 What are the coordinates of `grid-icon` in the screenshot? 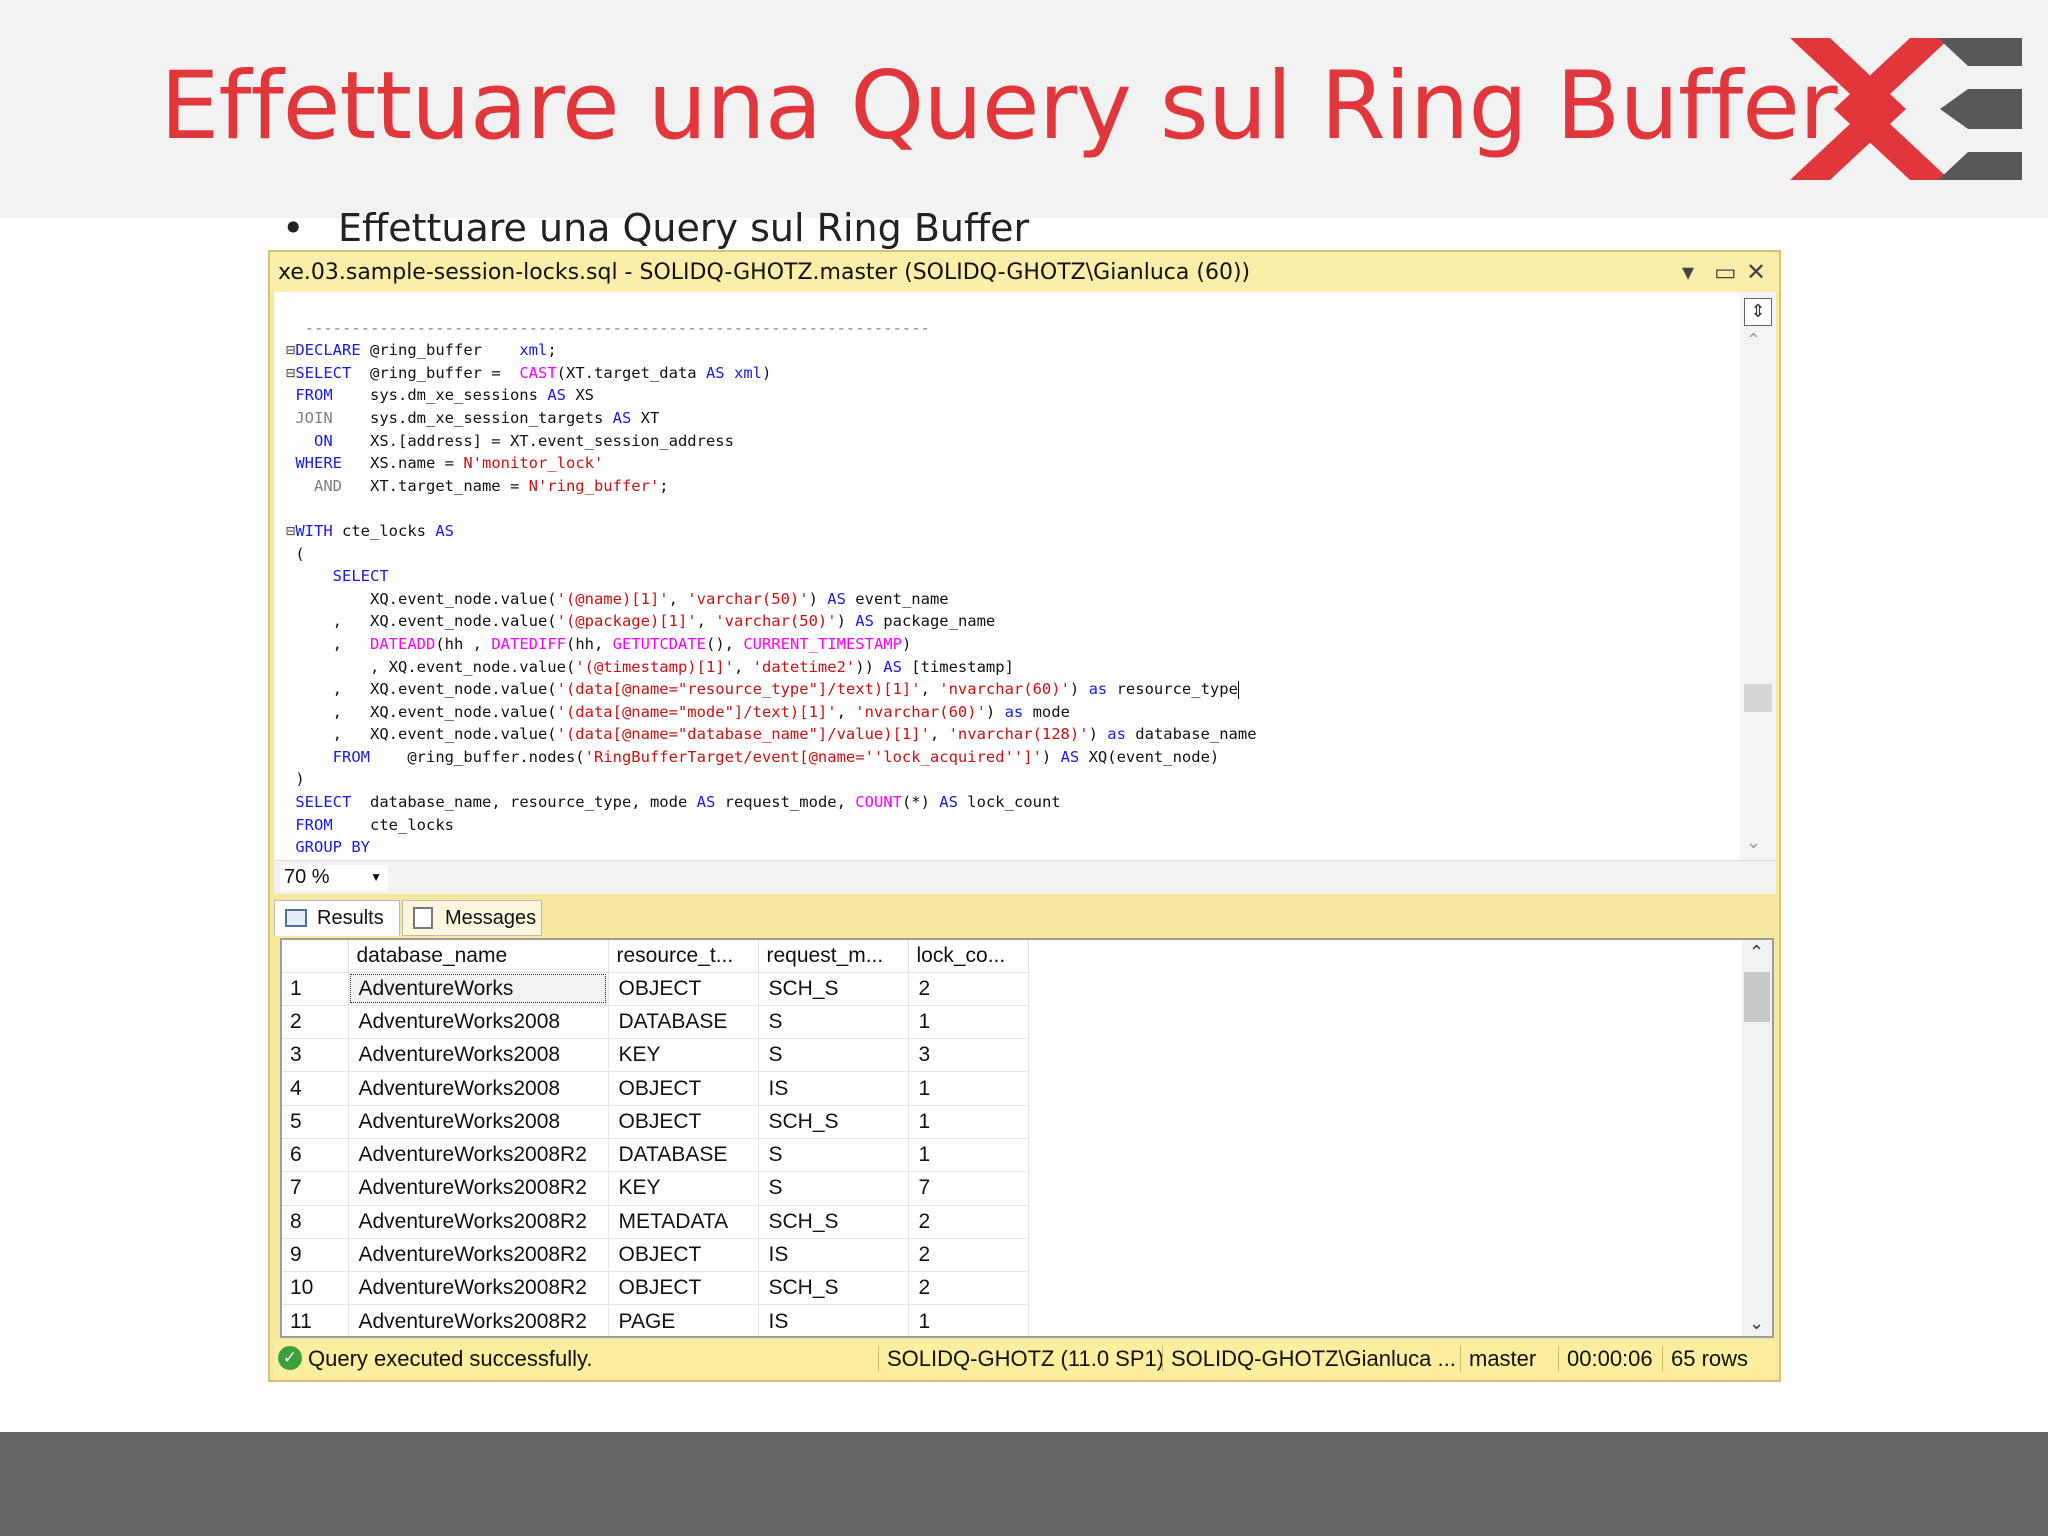 It's located at (296, 918).